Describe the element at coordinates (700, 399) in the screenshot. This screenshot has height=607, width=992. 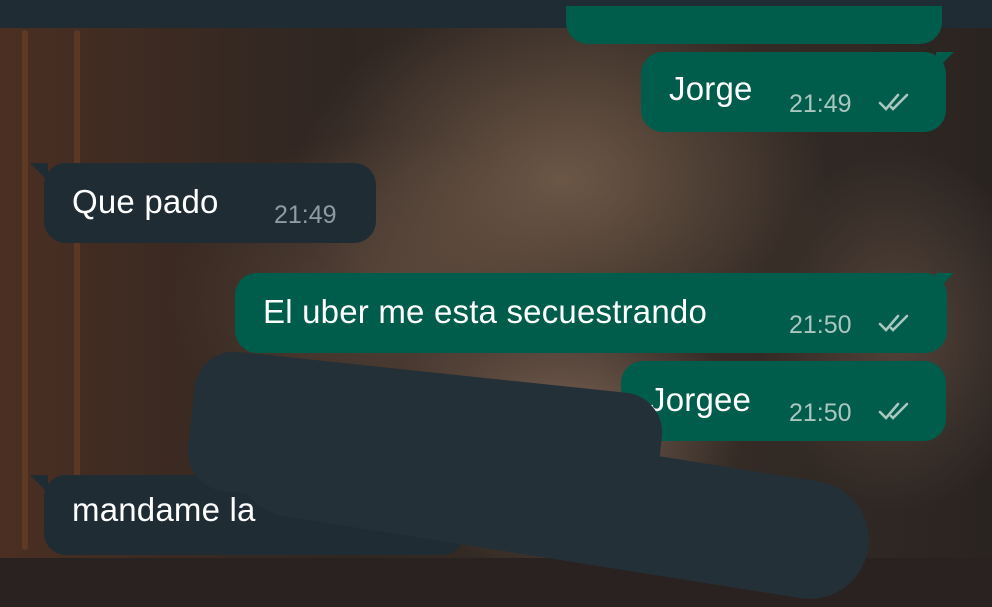
I see `message-text: Jorgee` at that location.